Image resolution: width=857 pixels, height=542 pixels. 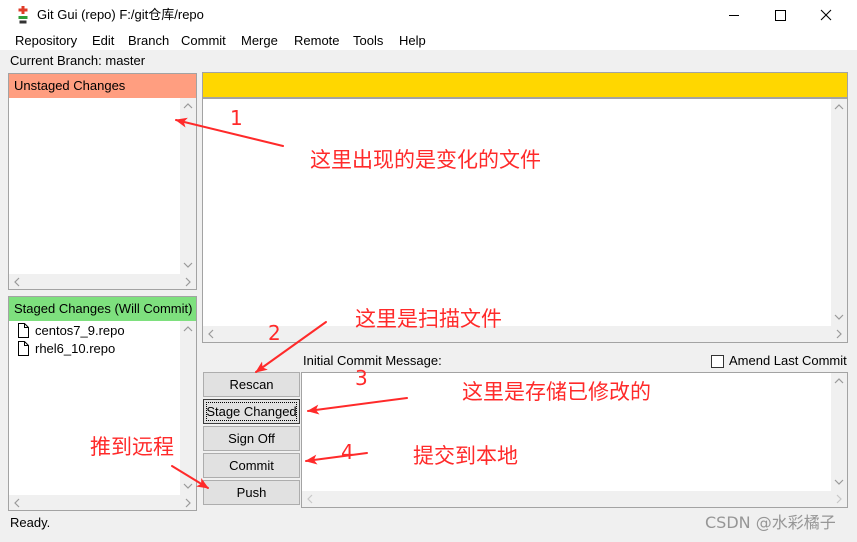 What do you see at coordinates (188, 408) in the screenshot?
I see `staged-vertical-scrollbar` at bounding box center [188, 408].